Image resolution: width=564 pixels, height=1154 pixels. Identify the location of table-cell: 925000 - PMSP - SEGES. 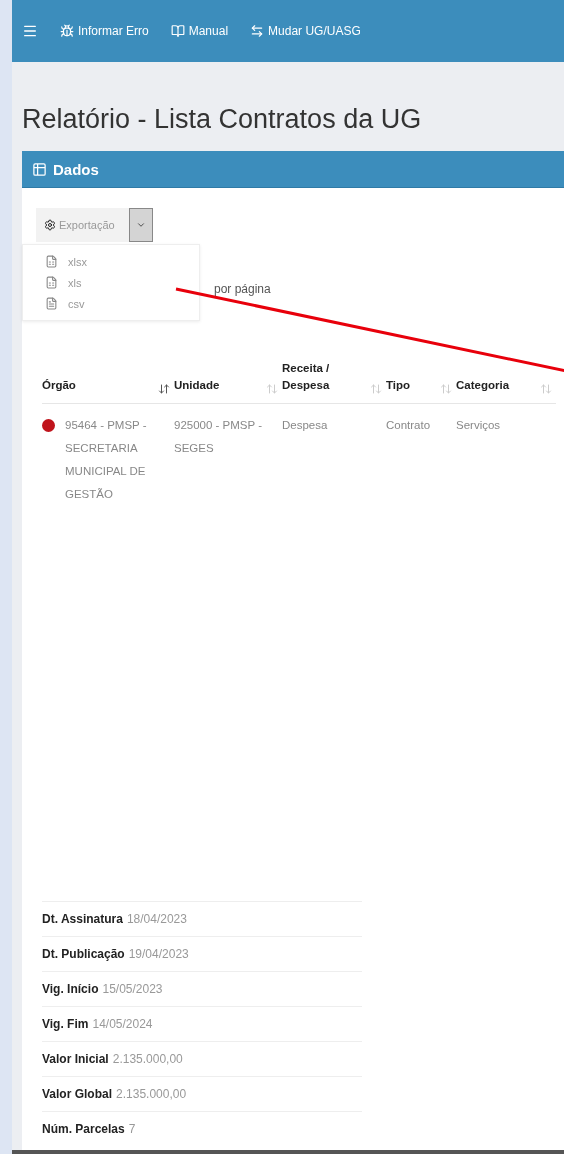
(218, 436).